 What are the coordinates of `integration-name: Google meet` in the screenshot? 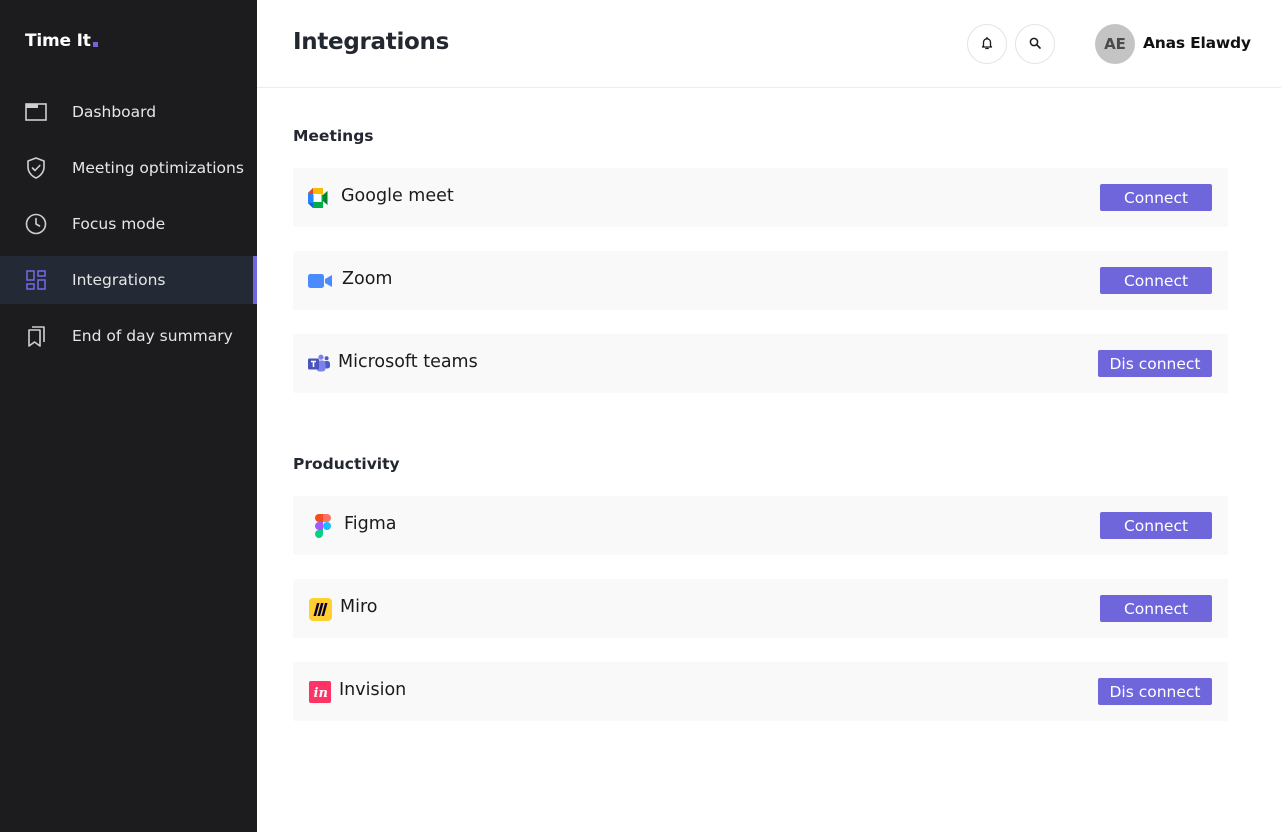 It's located at (397, 196).